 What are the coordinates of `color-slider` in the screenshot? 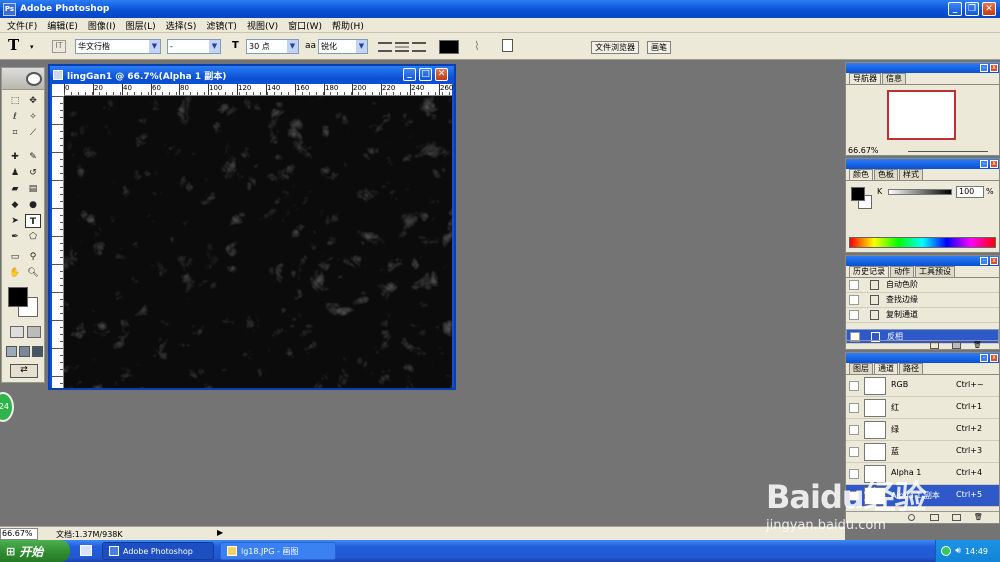 It's located at (920, 192).